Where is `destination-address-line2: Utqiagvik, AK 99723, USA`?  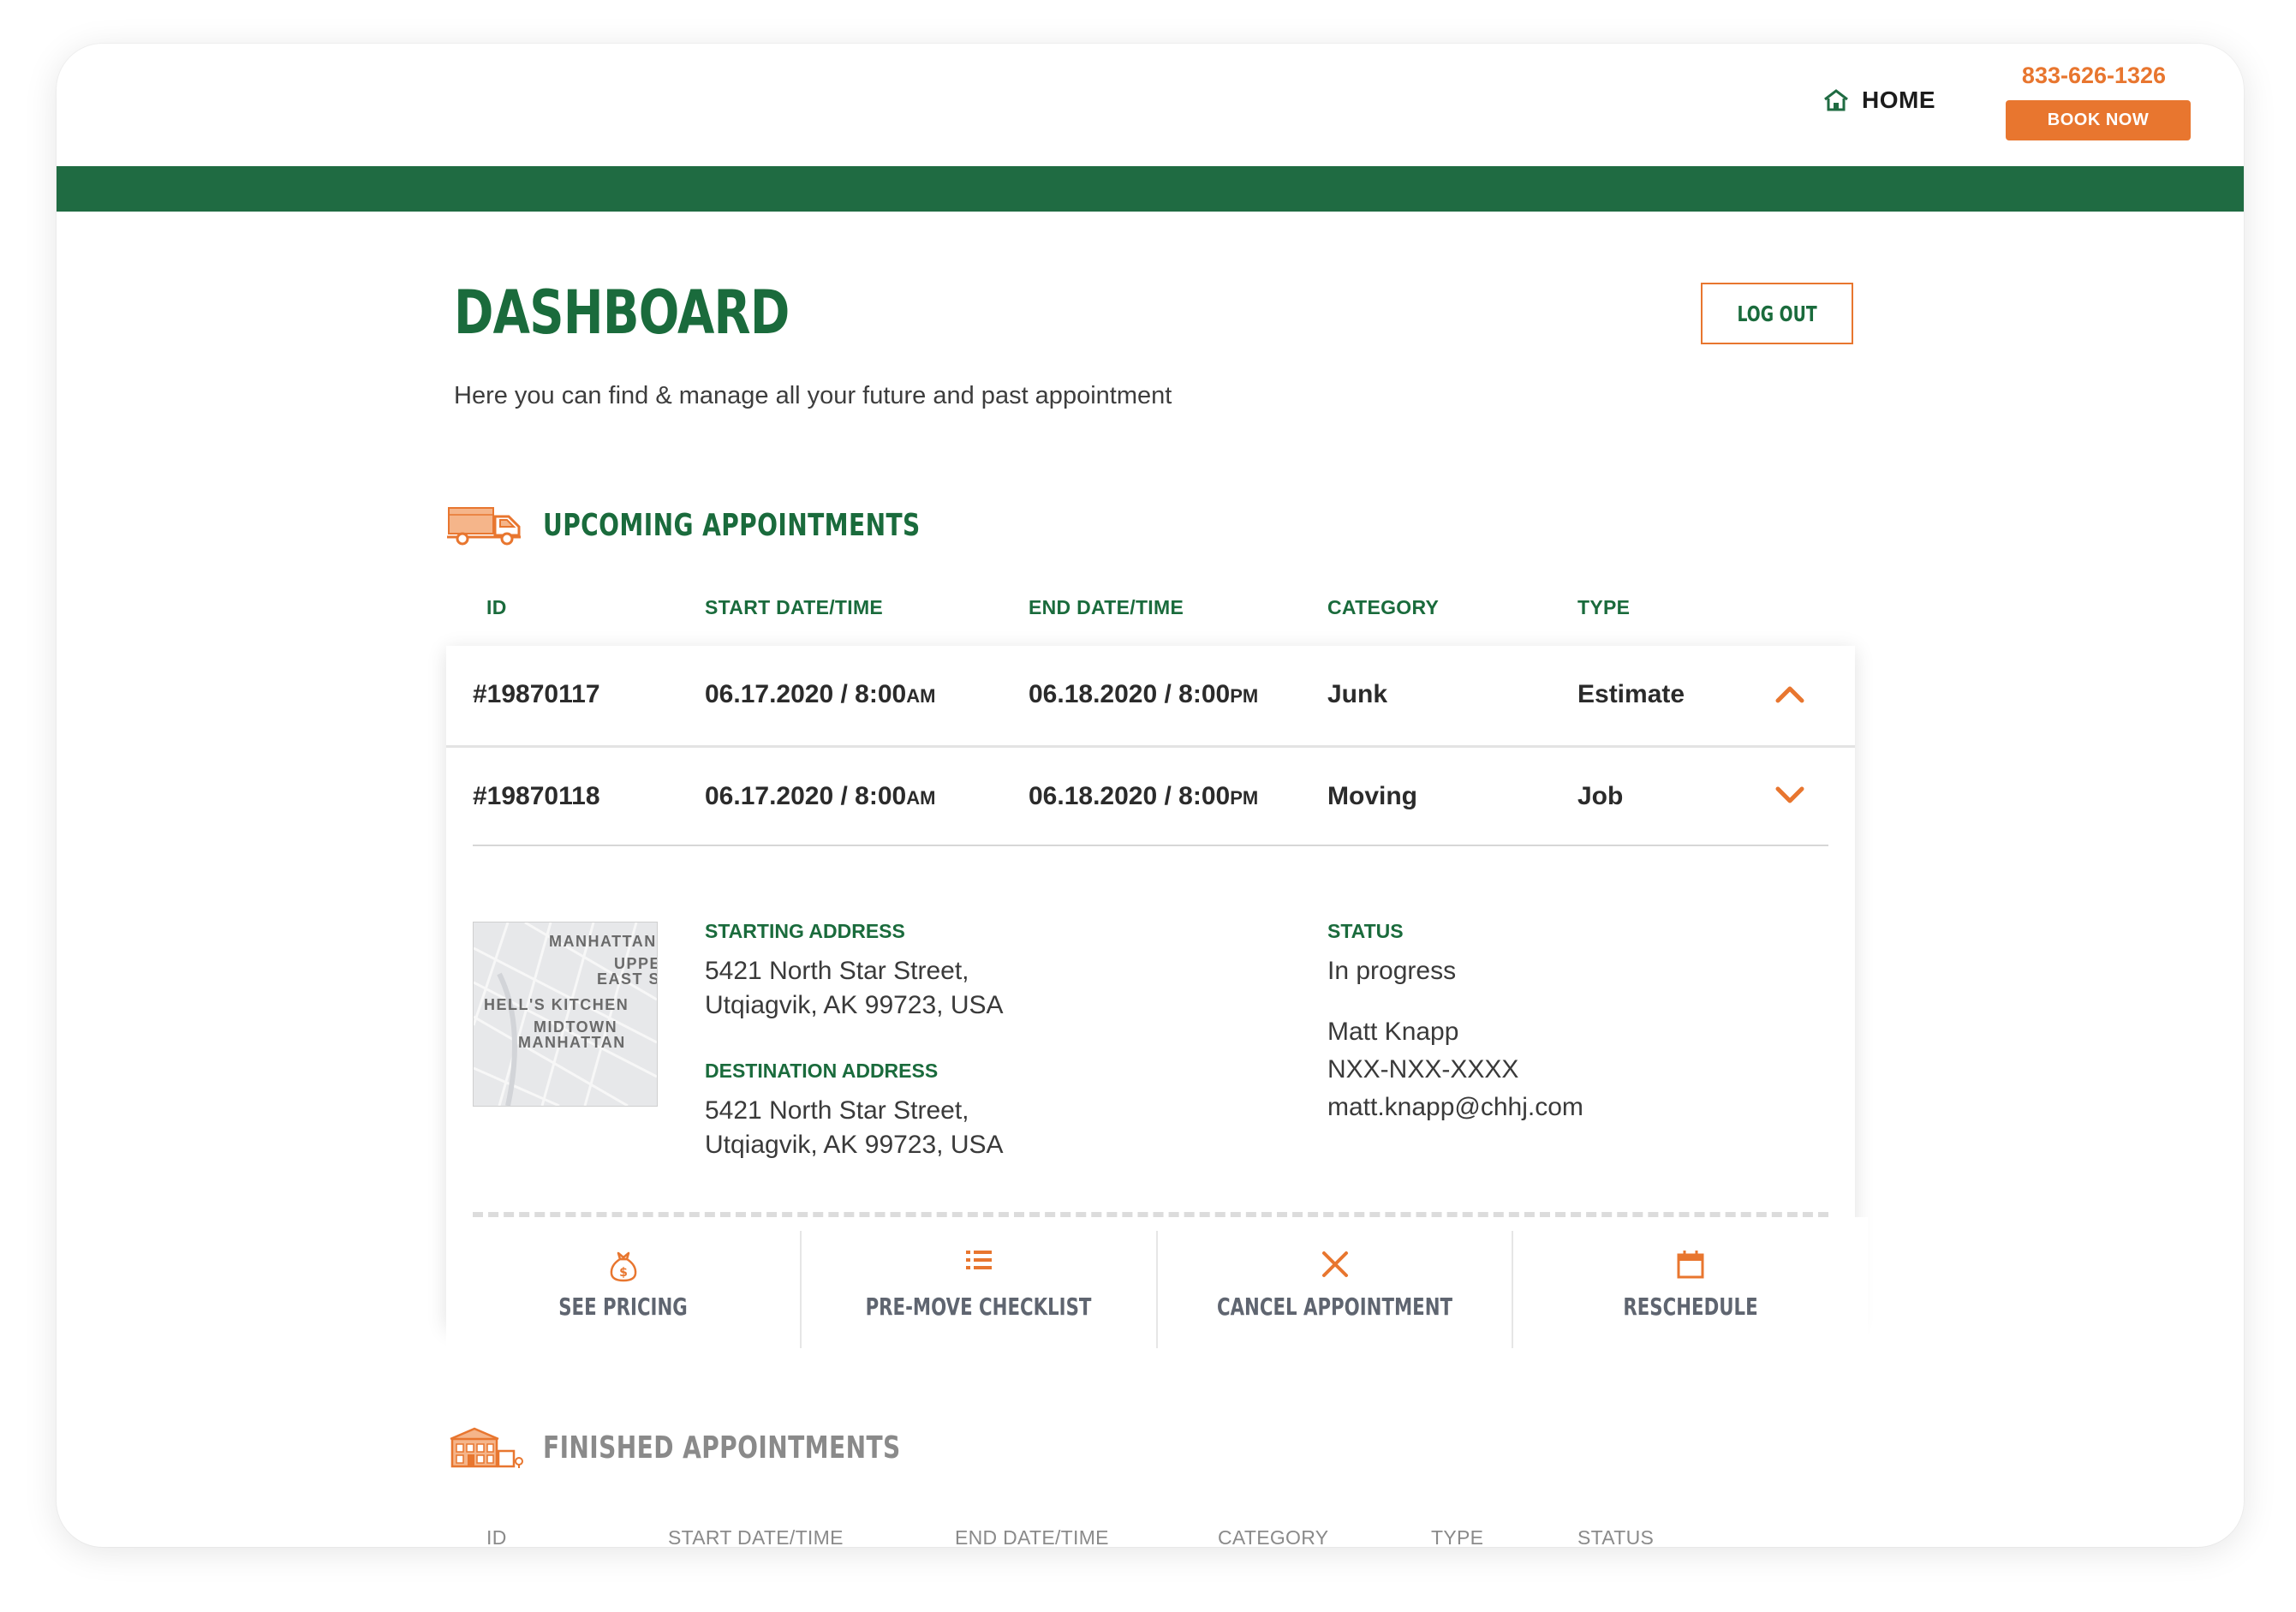
destination-address-line2: Utqiagvik, AK 99723, USA is located at coordinates (854, 1145).